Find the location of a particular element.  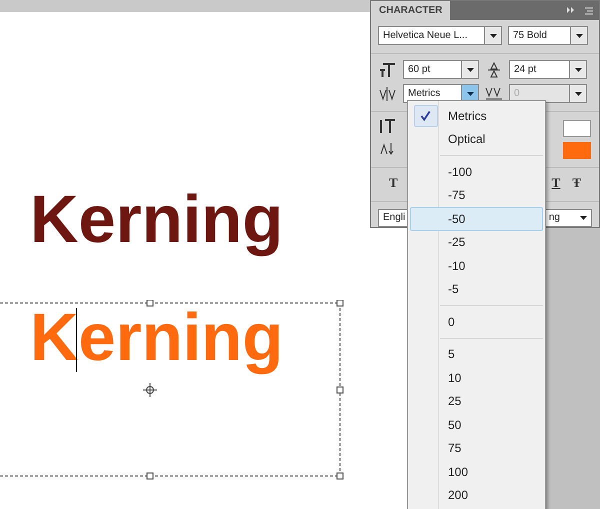

menu-item: 0 is located at coordinates (476, 322).